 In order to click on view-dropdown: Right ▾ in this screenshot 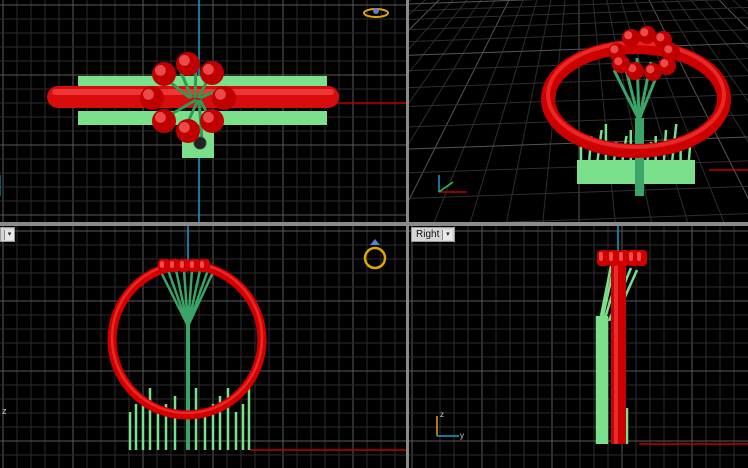, I will do `click(433, 234)`.